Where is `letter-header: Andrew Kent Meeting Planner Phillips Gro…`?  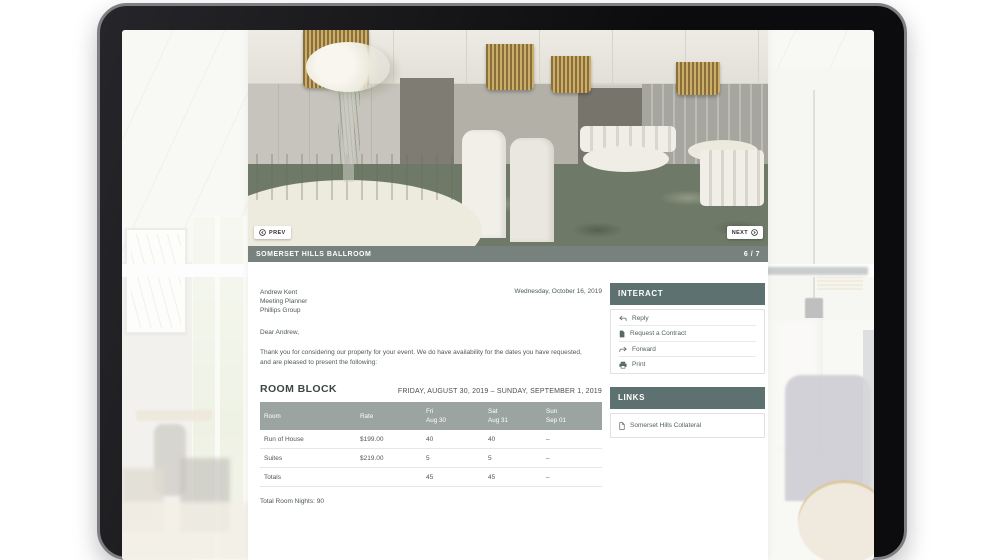 letter-header: Andrew Kent Meeting Planner Phillips Gro… is located at coordinates (431, 301).